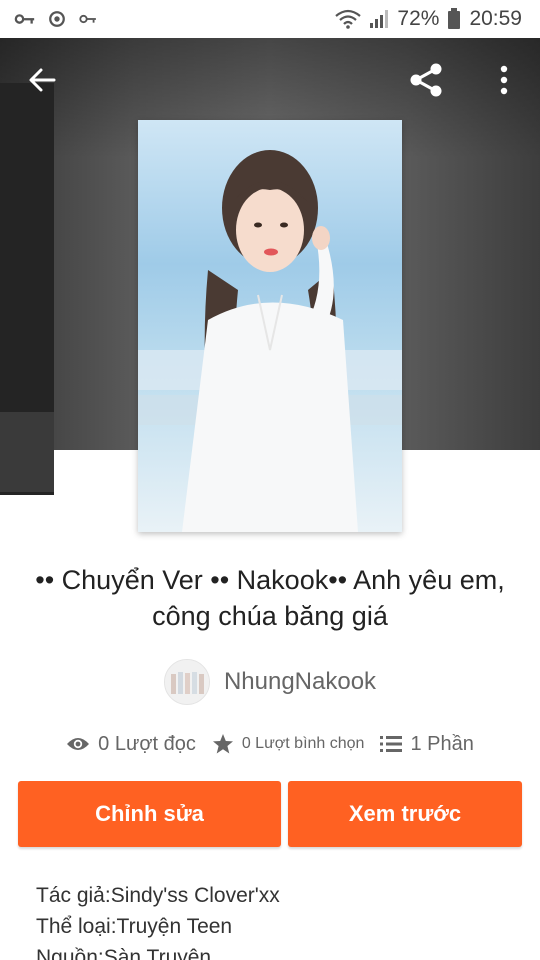  Describe the element at coordinates (124, 953) in the screenshot. I see `detail-source-line: Nguồn:Sàn Truyện` at that location.